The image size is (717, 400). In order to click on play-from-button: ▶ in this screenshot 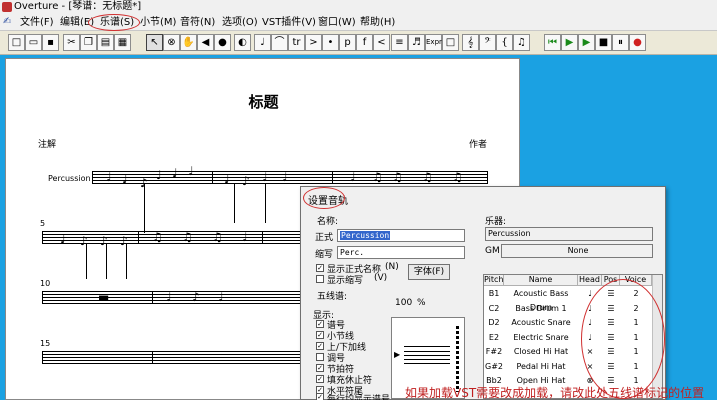, I will do `click(569, 42)`.